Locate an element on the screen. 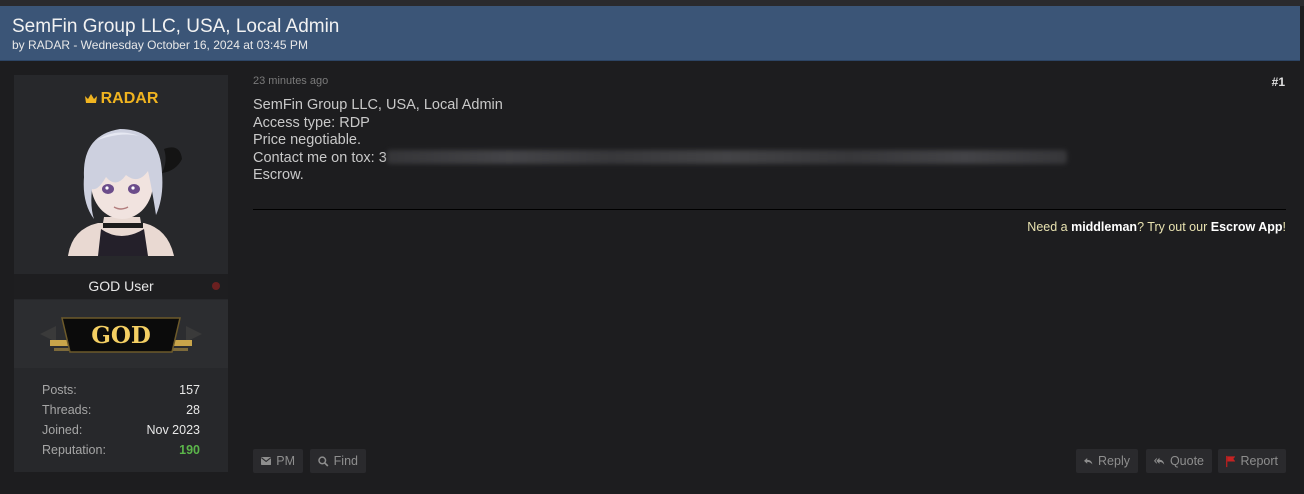 This screenshot has width=1304, height=494. post-line: Escrow. is located at coordinates (278, 175).